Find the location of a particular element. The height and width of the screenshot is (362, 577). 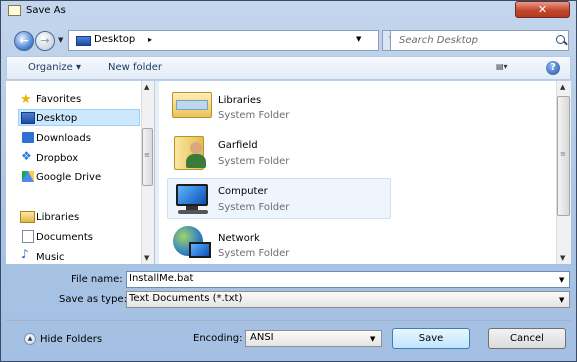

recent-locations-dropdown: ▼ is located at coordinates (60, 40).